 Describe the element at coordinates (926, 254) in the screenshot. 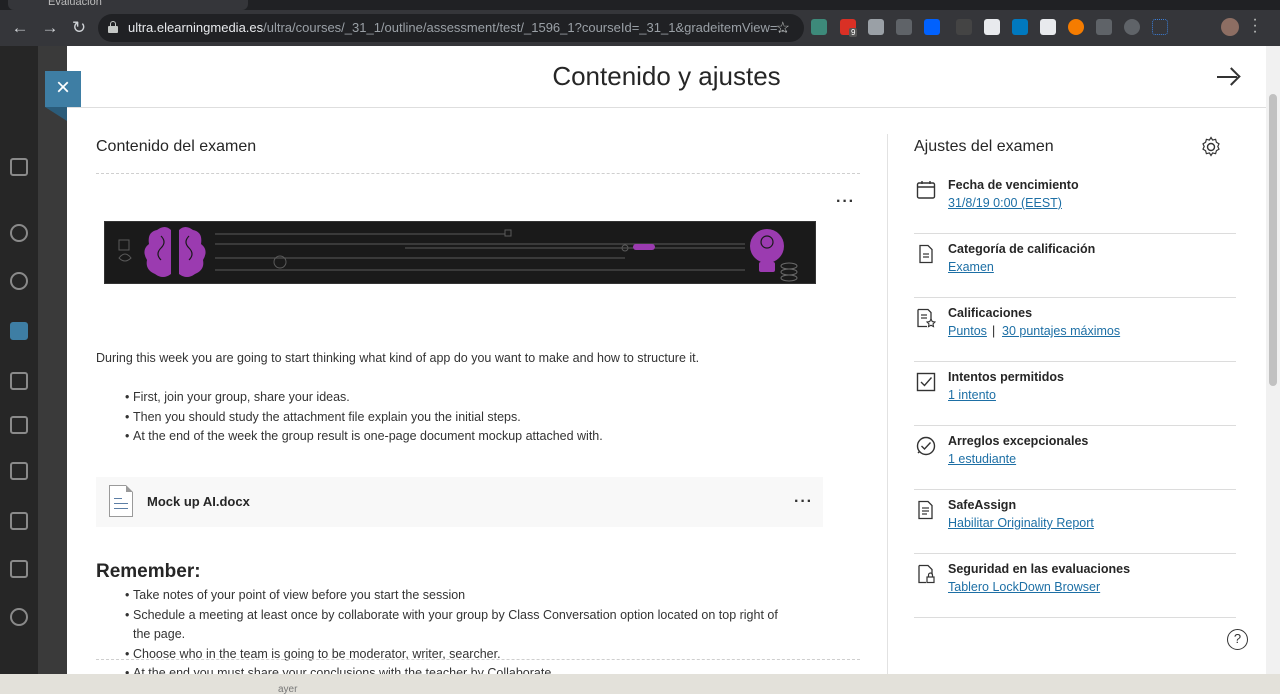

I see `document-icon` at that location.